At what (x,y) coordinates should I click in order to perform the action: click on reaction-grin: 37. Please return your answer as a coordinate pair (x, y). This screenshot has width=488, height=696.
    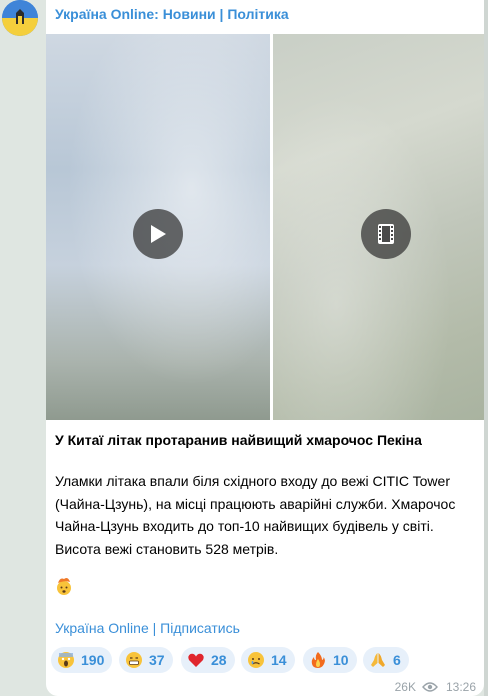
    Looking at the image, I should click on (146, 660).